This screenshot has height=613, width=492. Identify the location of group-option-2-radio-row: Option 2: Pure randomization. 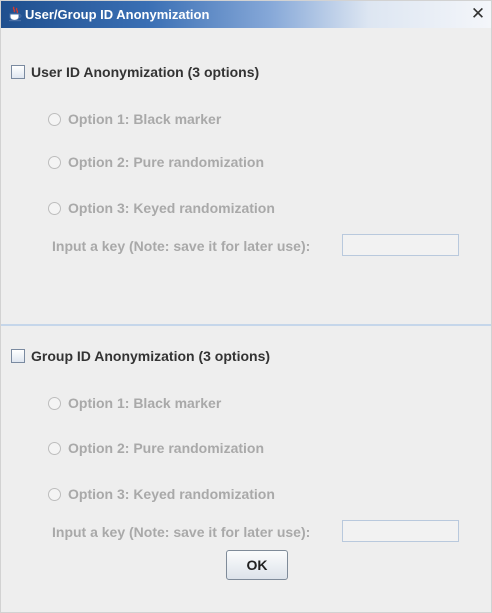
(156, 448).